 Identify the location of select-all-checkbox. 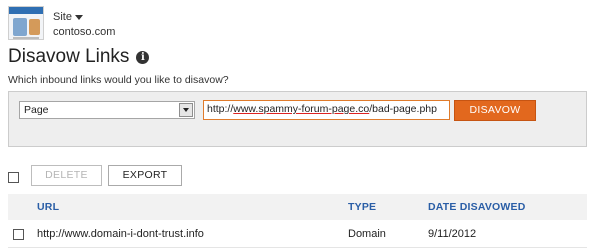
(13, 177).